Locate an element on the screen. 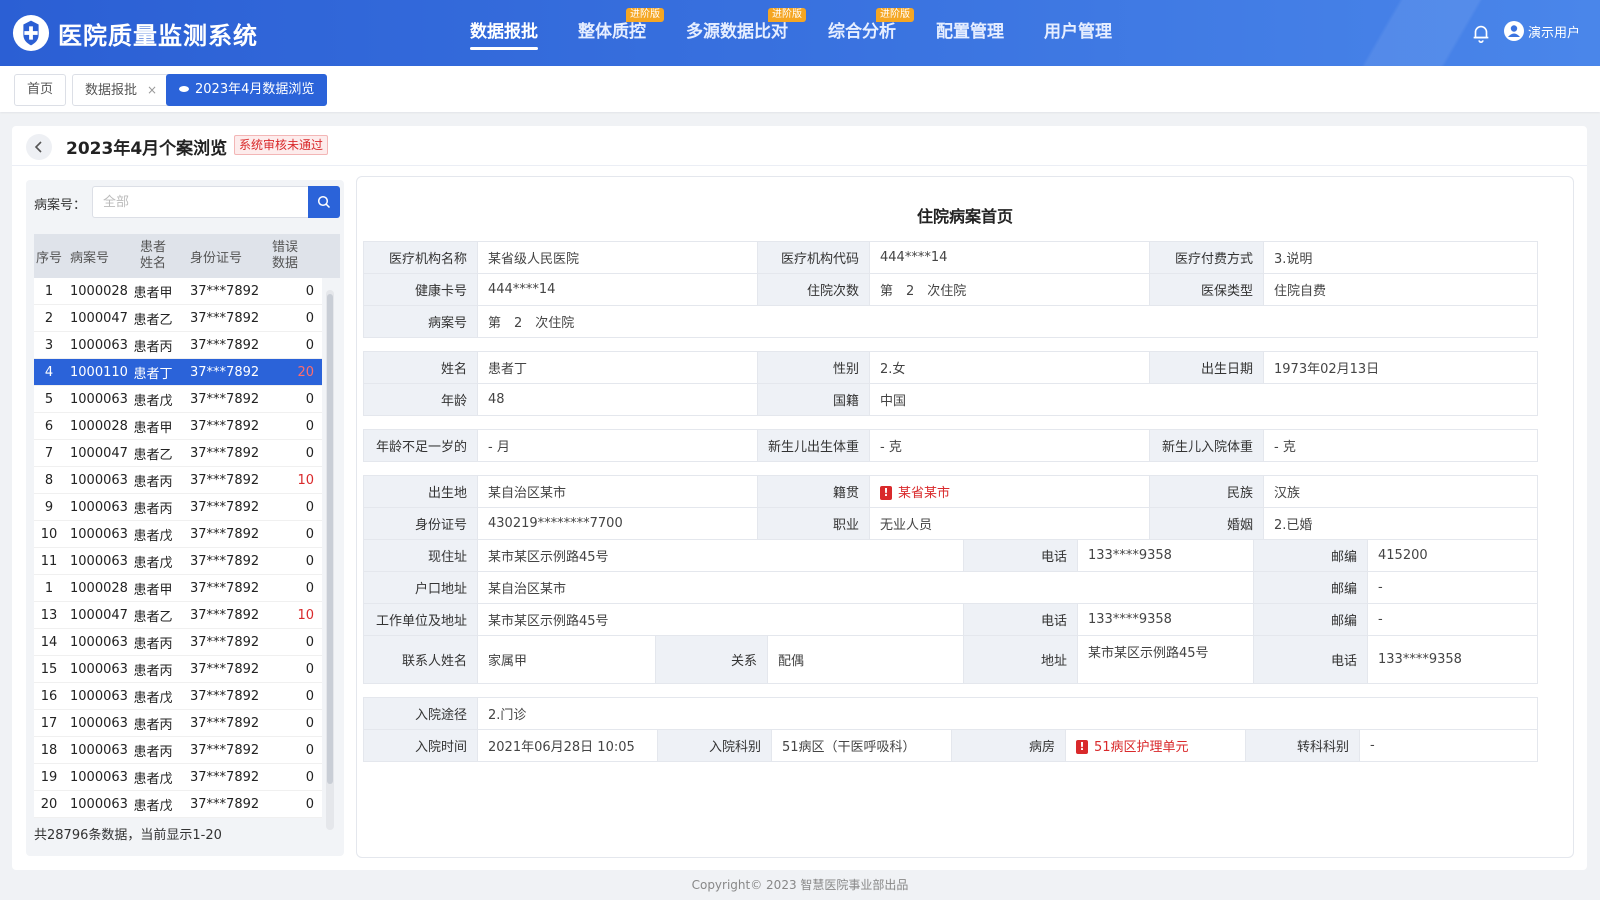 This screenshot has width=1600, height=900. tab-home: 首页 is located at coordinates (40, 90).